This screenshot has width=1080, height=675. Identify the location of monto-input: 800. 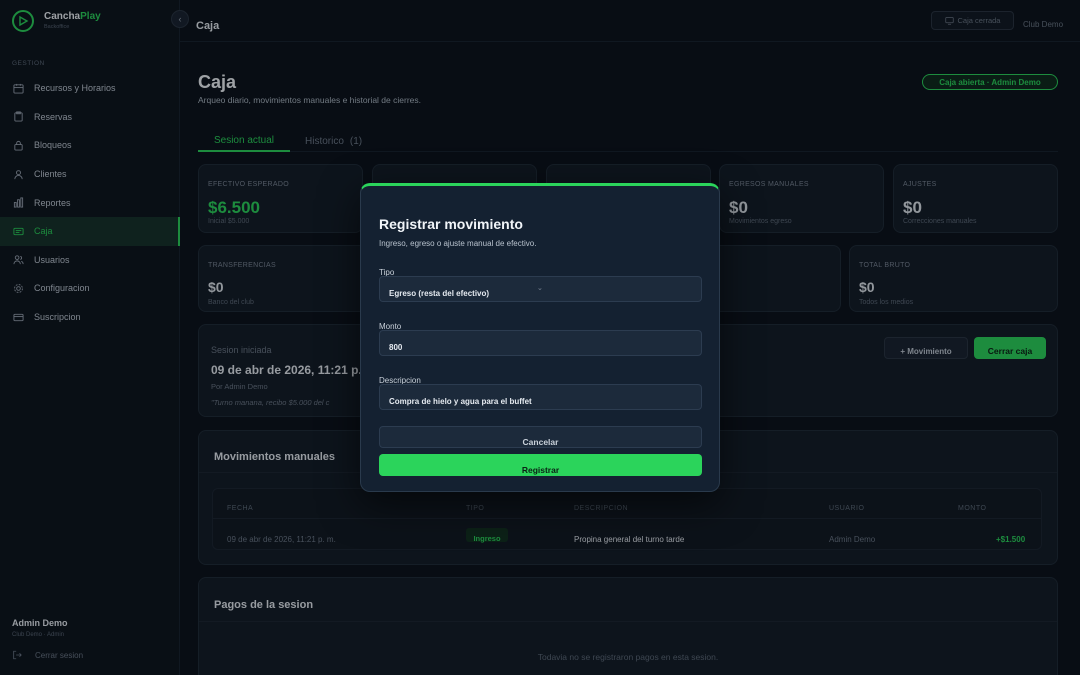
(540, 343).